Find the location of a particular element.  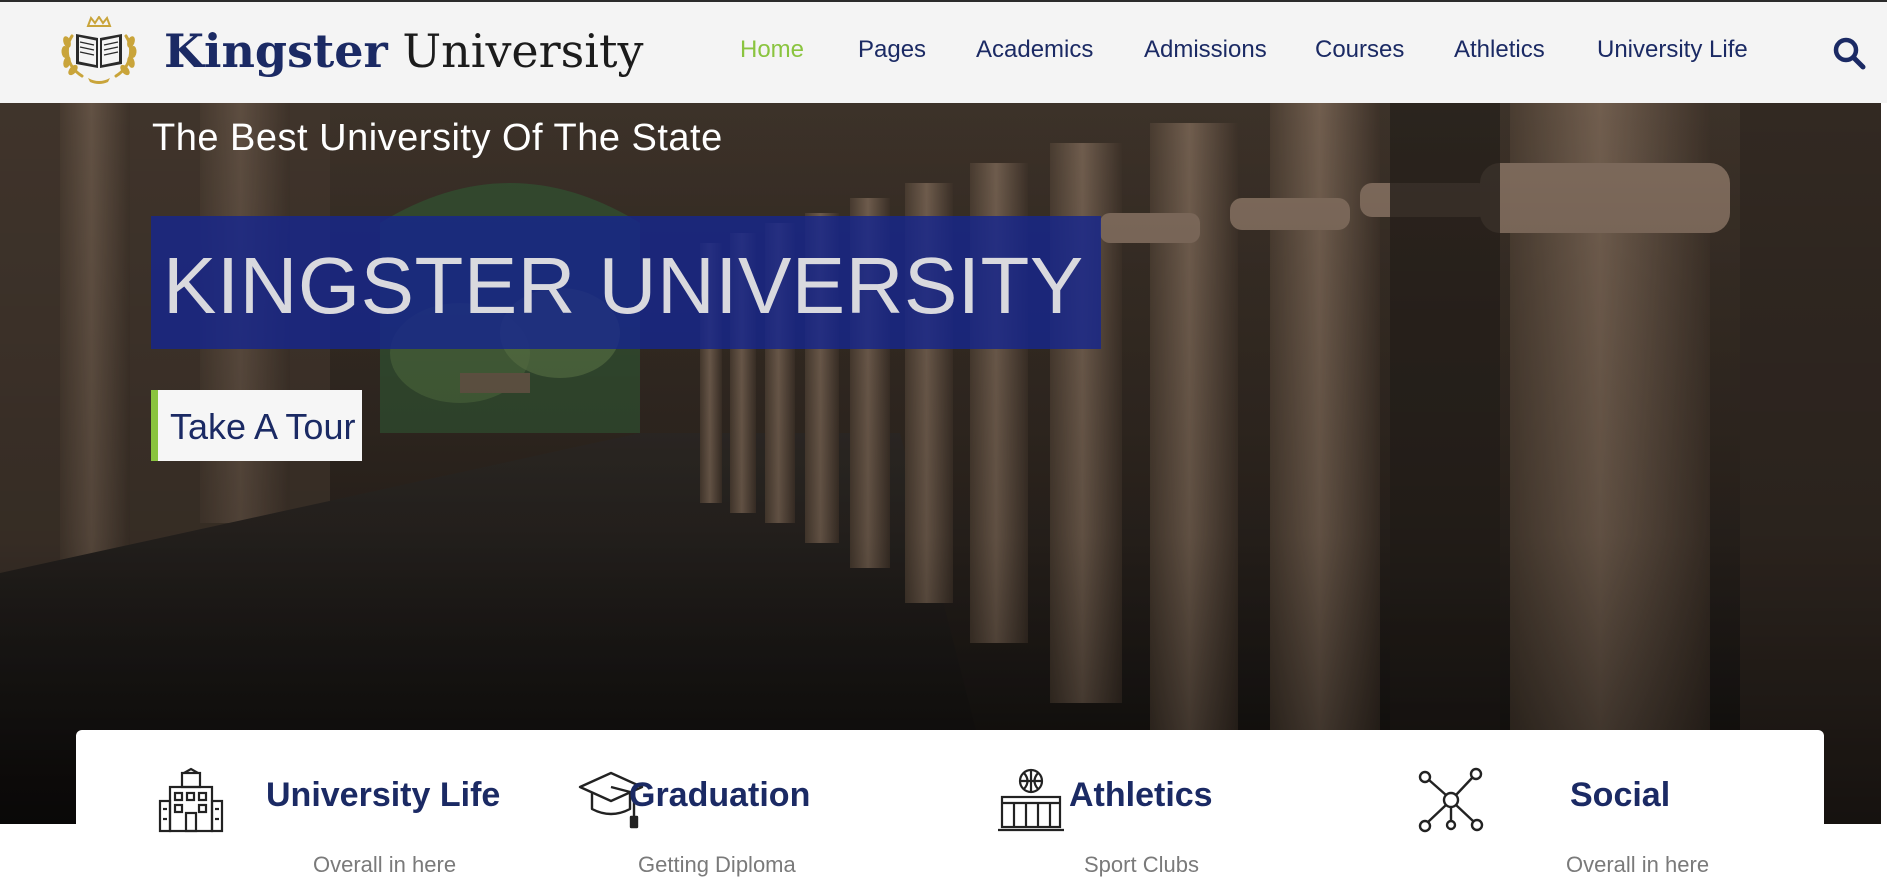

search-icon is located at coordinates (1849, 53).